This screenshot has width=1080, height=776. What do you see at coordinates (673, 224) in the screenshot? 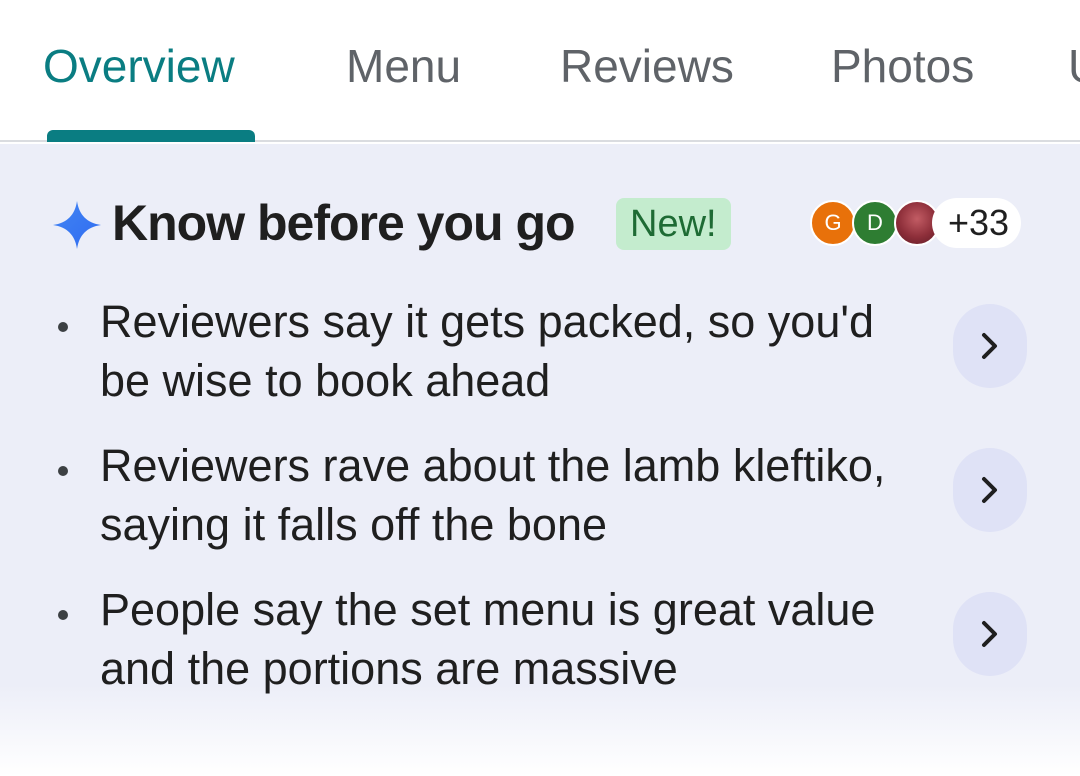
I see `new-badge: New!` at bounding box center [673, 224].